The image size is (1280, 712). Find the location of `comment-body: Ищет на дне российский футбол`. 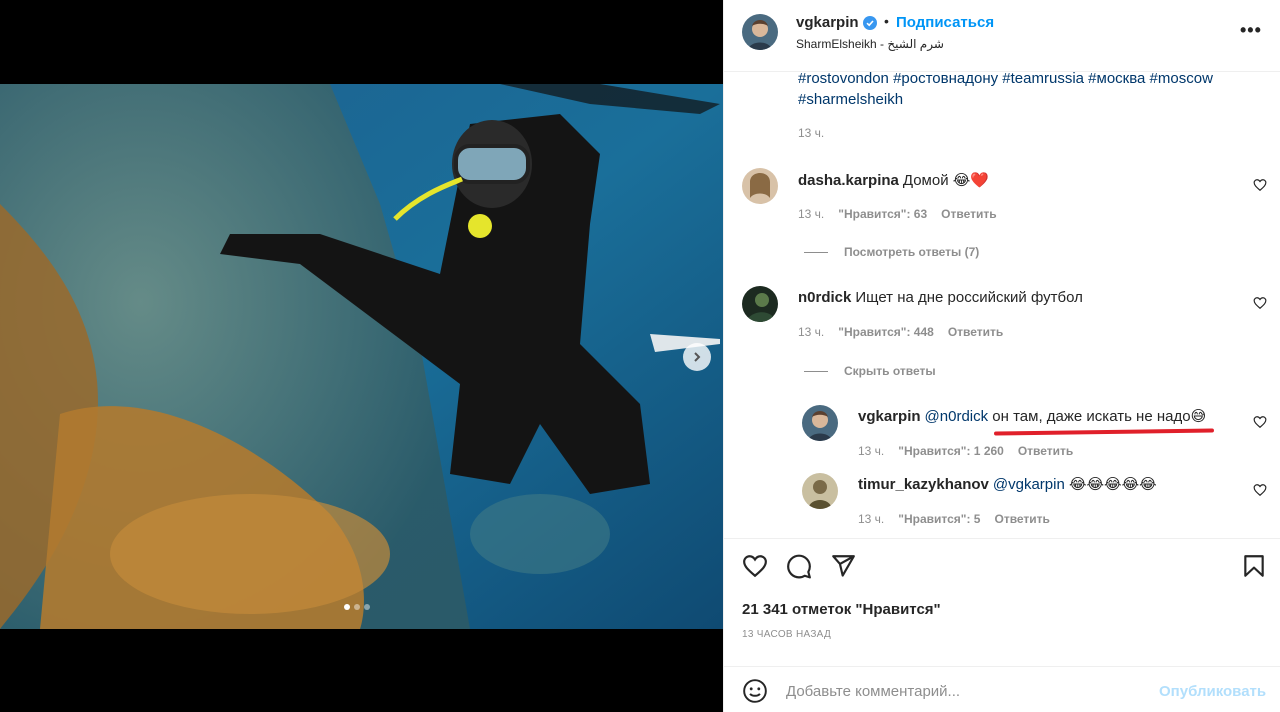

comment-body: Ищет на дне российский футбол is located at coordinates (969, 297).